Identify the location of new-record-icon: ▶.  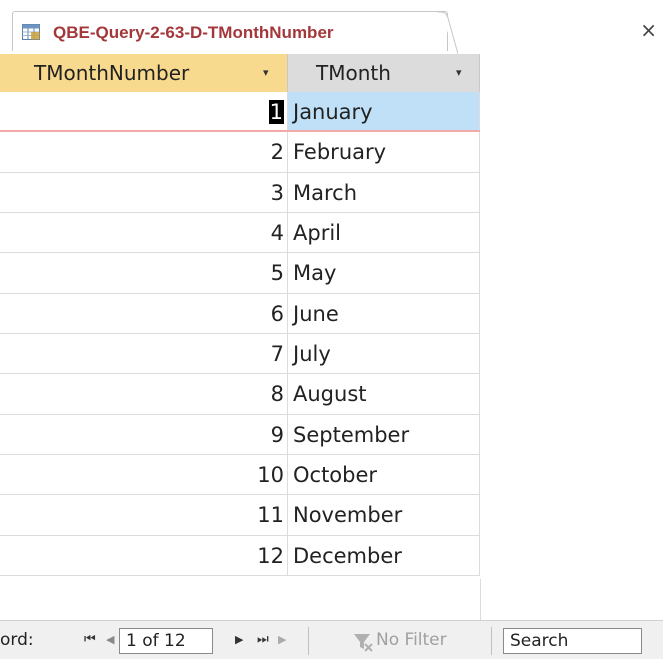
(282, 640).